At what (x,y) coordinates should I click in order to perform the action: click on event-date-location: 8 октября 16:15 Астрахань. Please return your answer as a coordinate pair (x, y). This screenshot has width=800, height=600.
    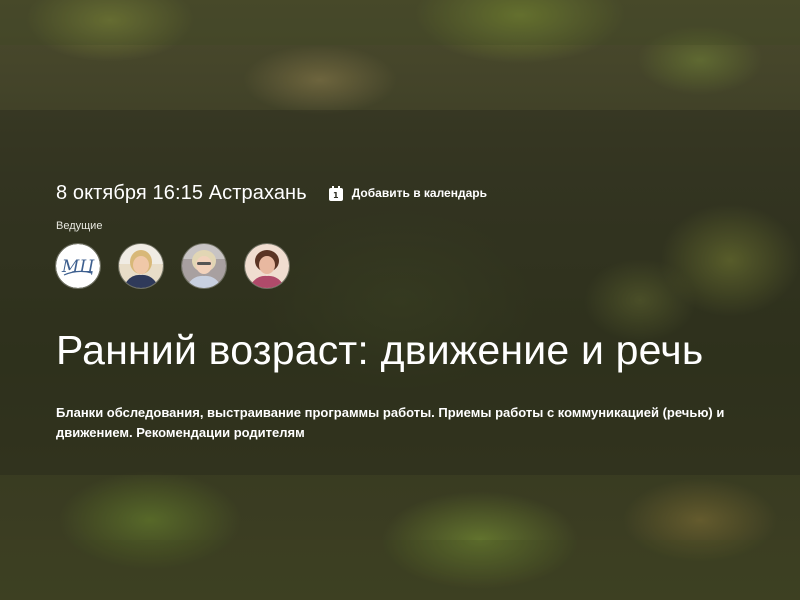
    Looking at the image, I should click on (181, 192).